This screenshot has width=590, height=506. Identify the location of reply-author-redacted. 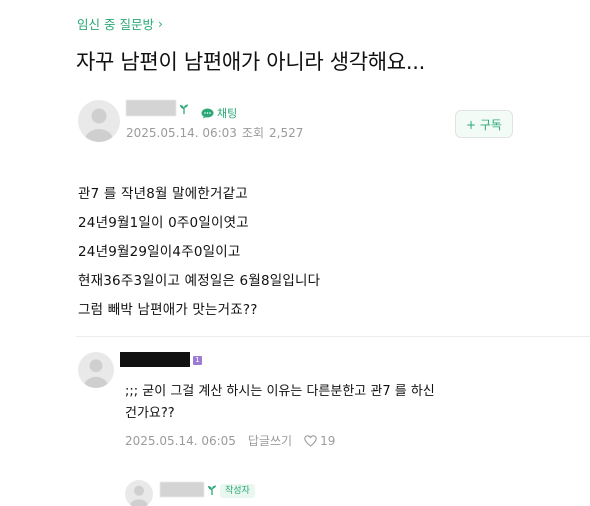
(182, 489).